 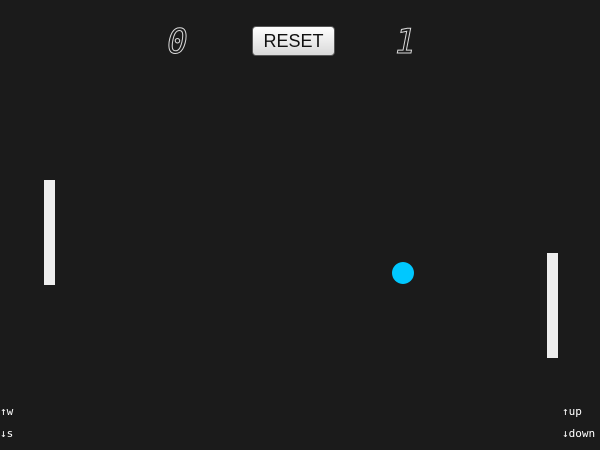 I want to click on right-player-controls-hint: ↑up ↓down, so click(x=578, y=423).